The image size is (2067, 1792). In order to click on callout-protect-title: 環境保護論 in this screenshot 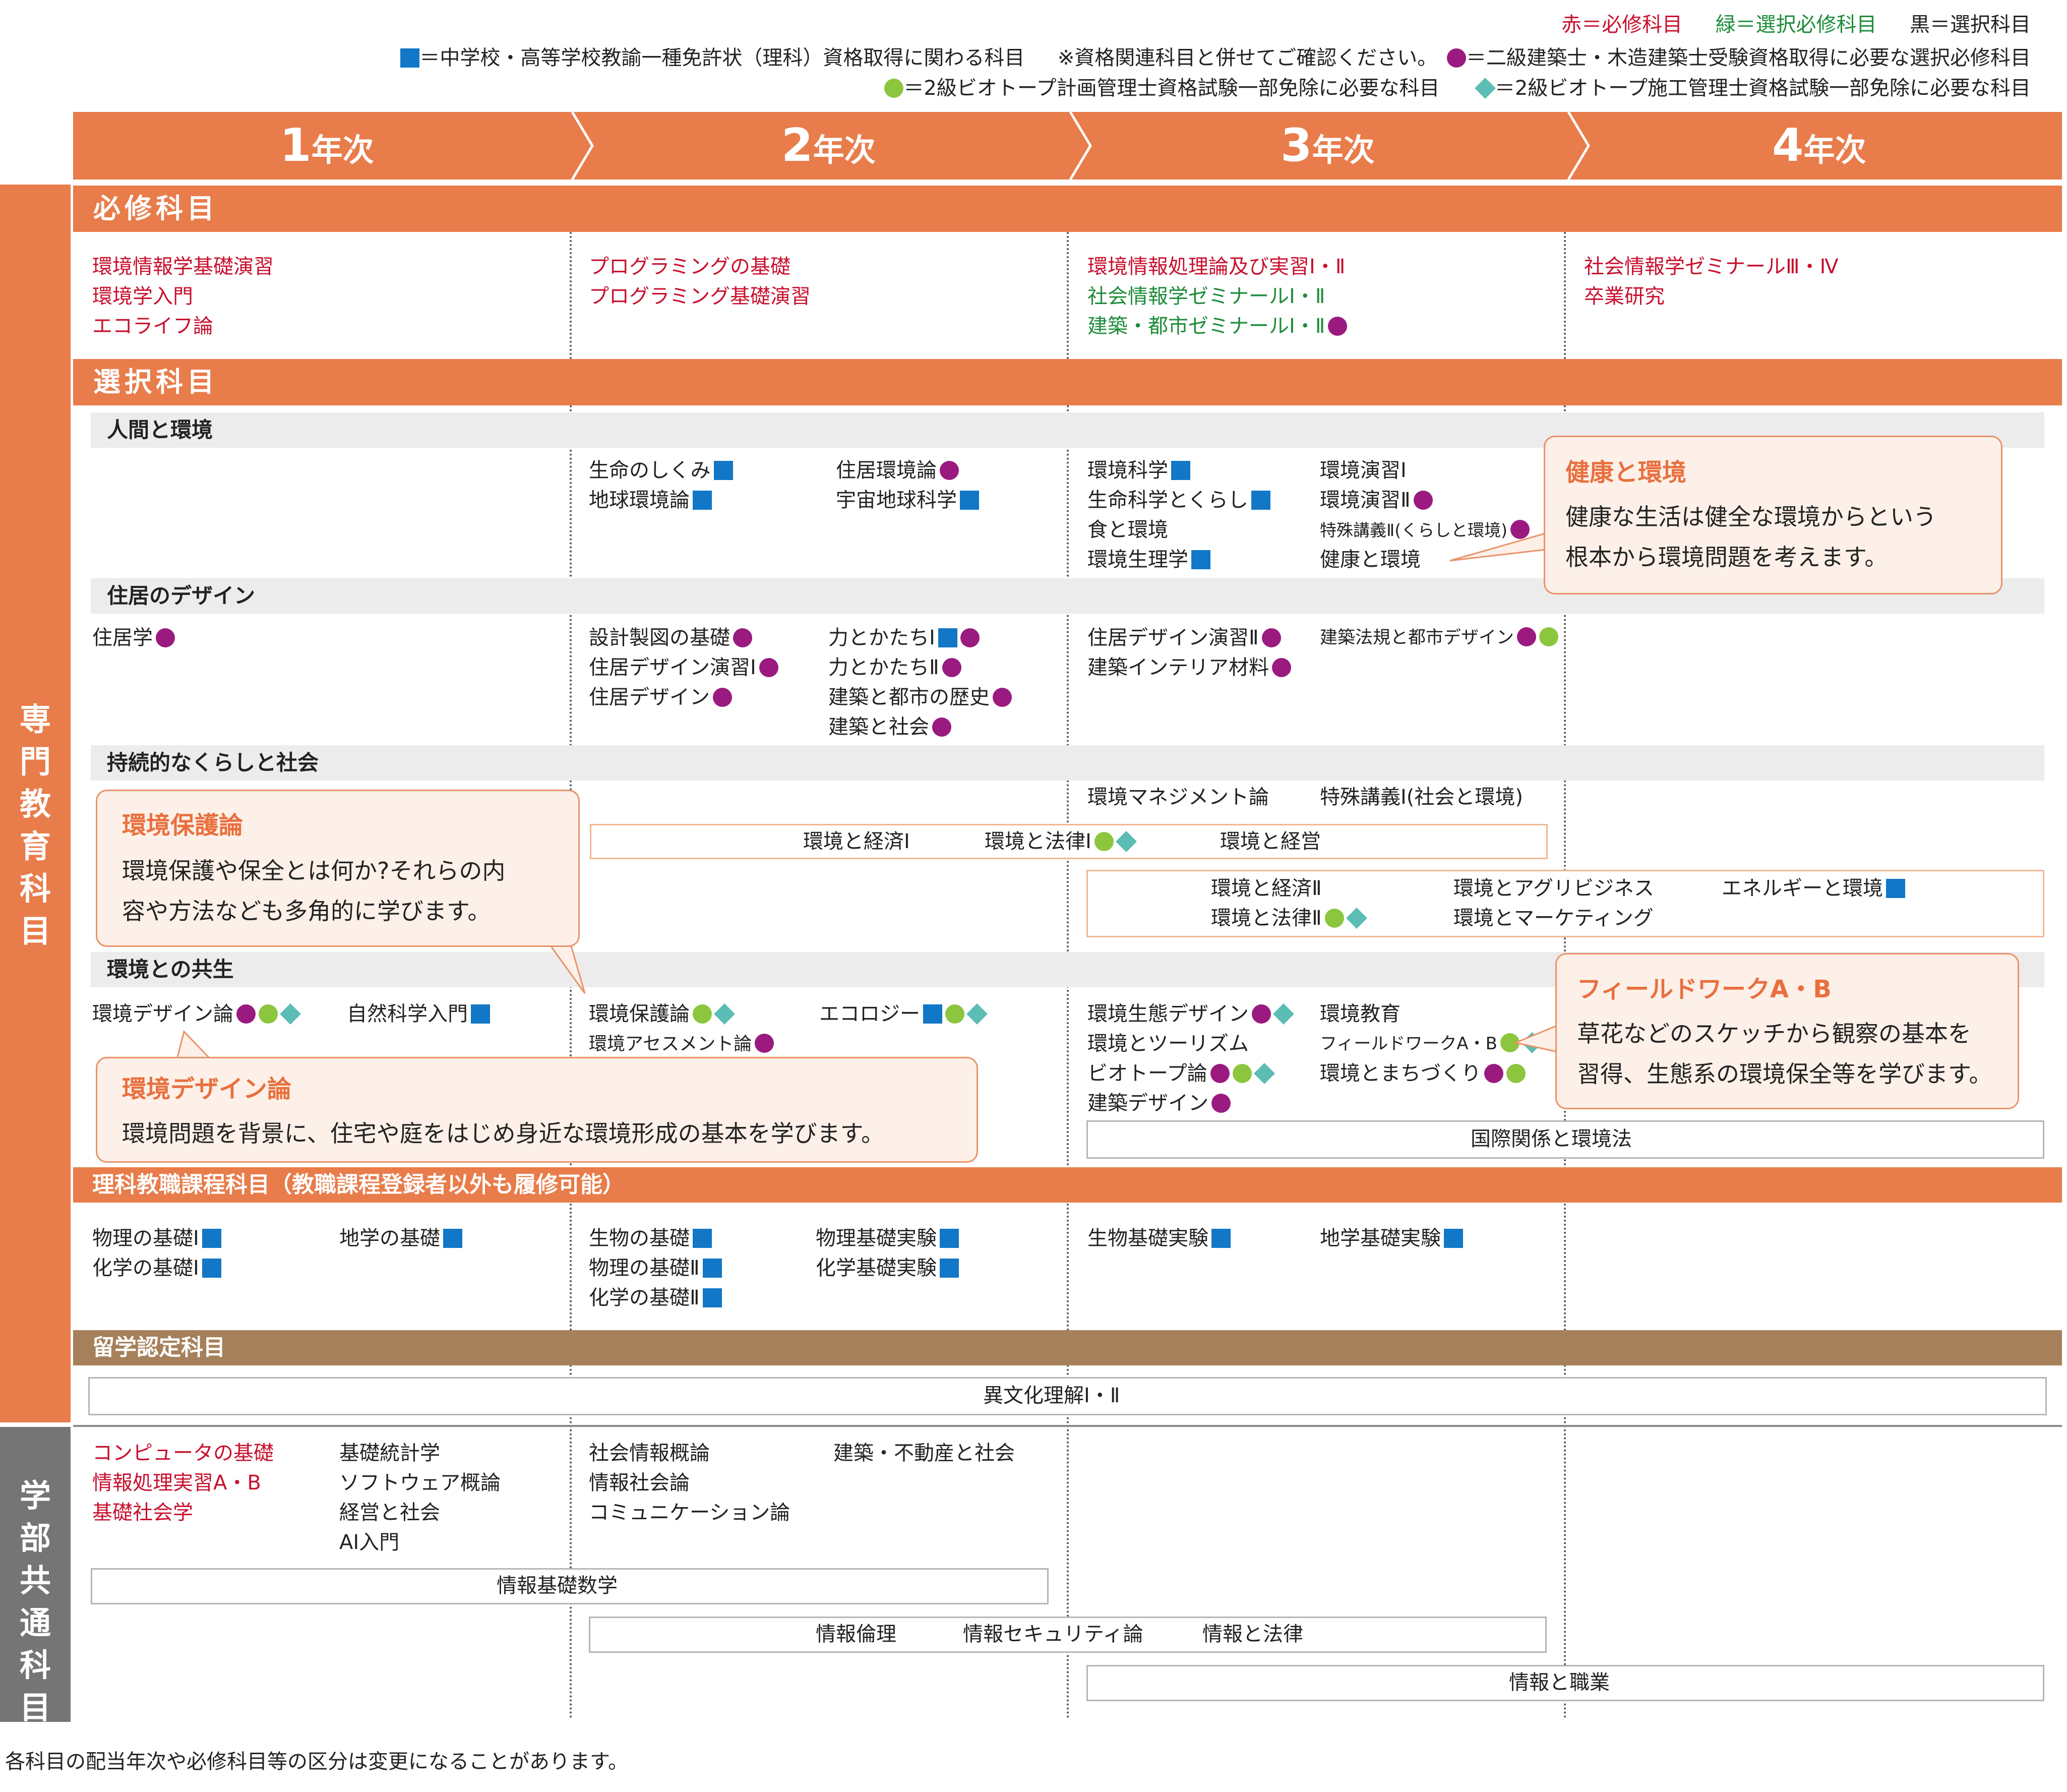, I will do `click(183, 825)`.